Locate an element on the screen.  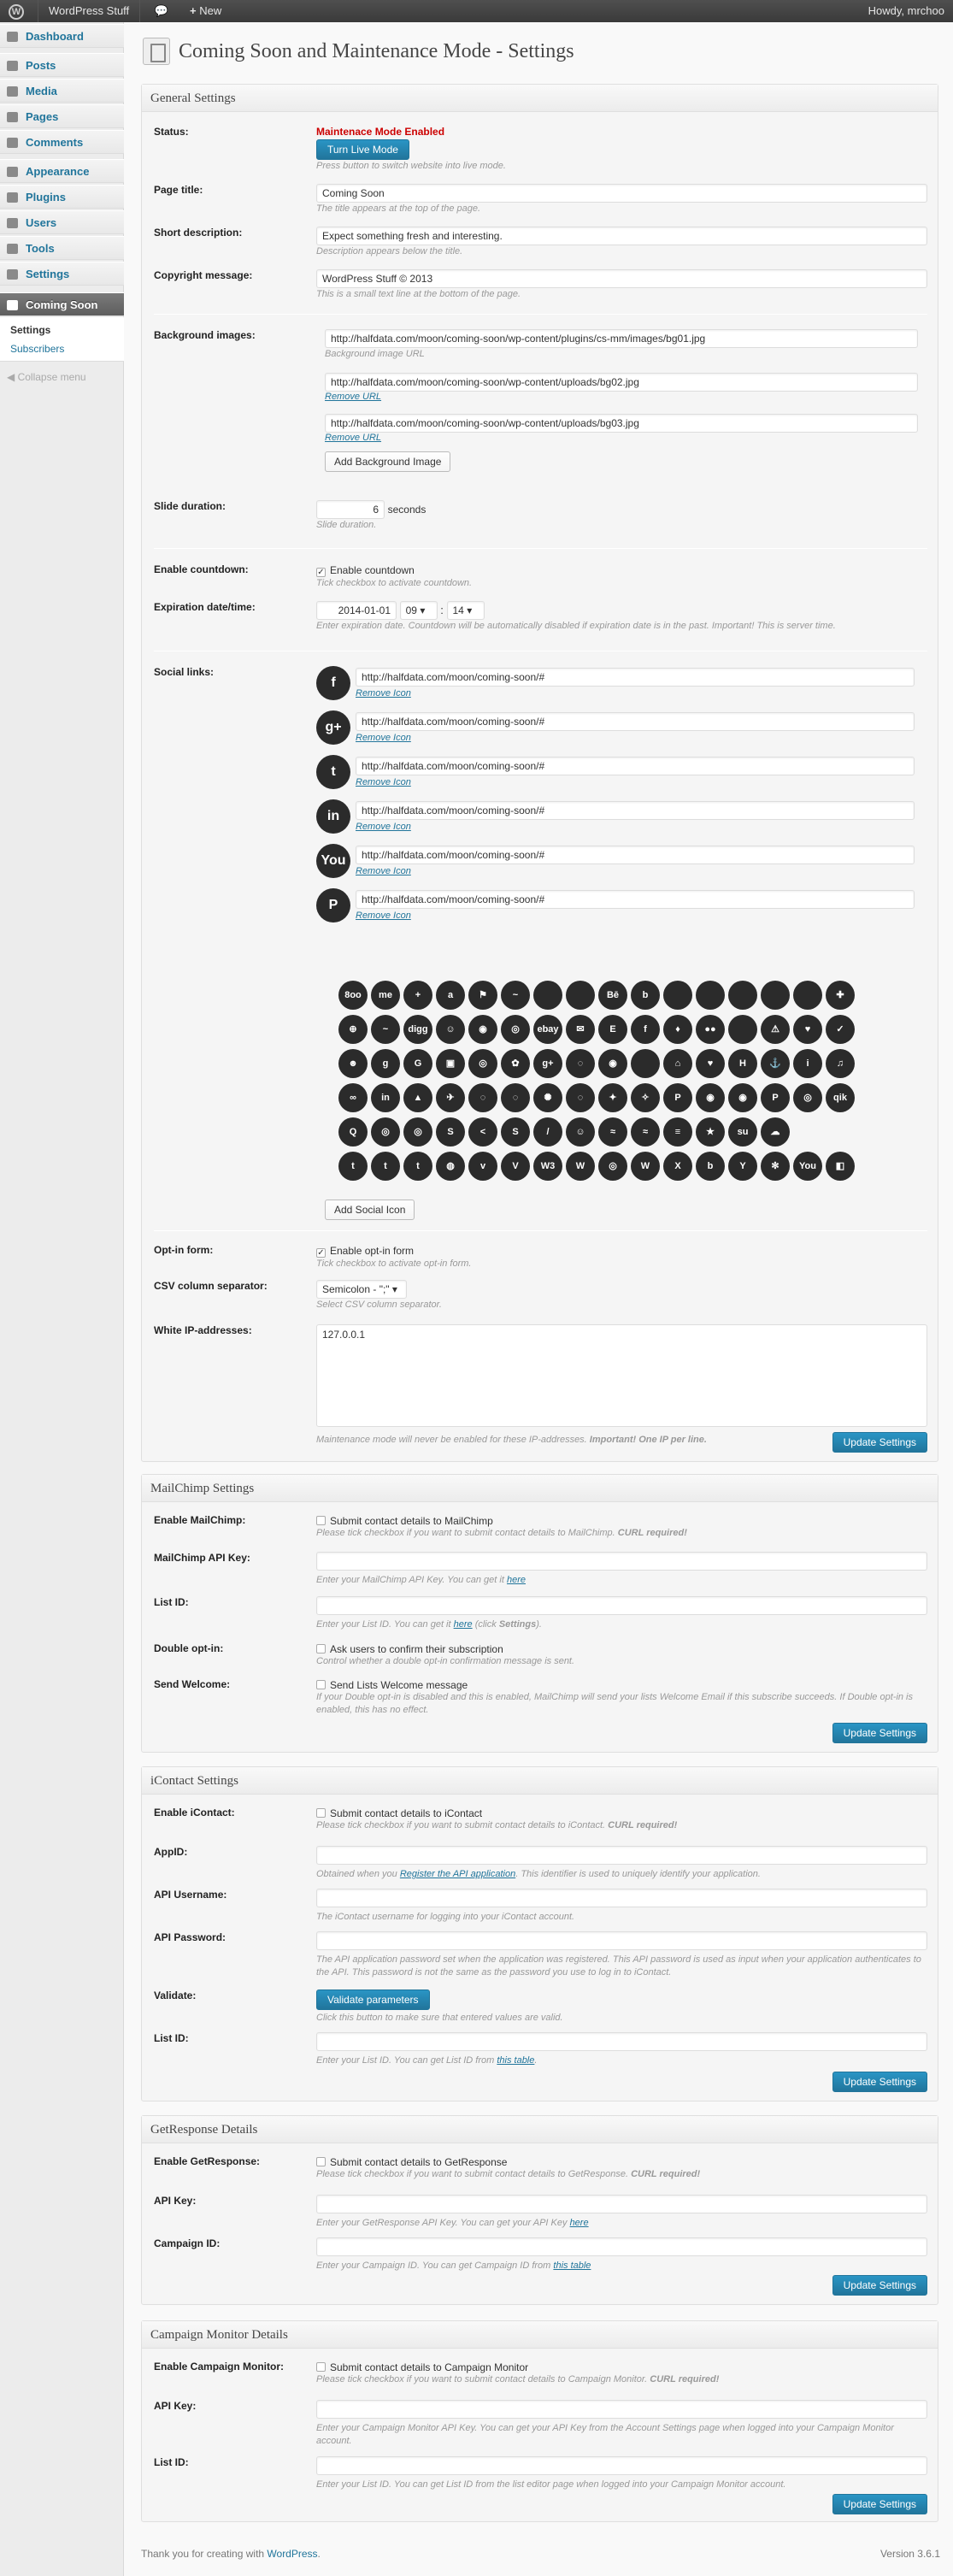
mailchimp-api-input is located at coordinates (621, 1561).